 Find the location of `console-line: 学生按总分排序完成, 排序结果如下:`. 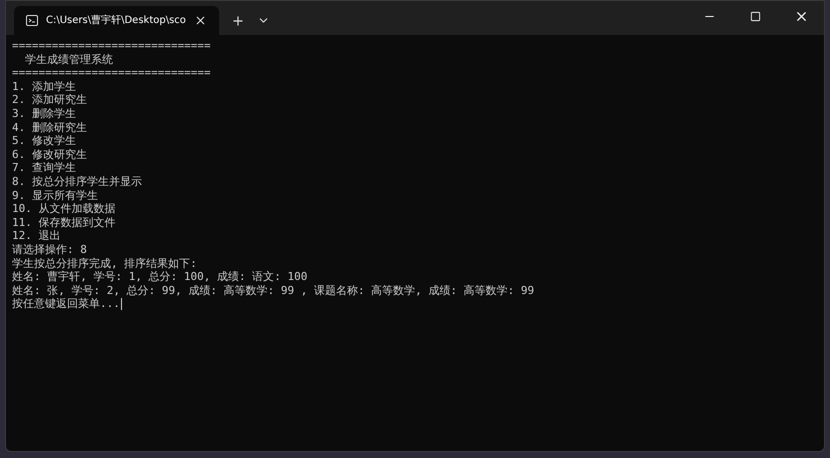

console-line: 学生按总分排序完成, 排序结果如下: is located at coordinates (104, 263).